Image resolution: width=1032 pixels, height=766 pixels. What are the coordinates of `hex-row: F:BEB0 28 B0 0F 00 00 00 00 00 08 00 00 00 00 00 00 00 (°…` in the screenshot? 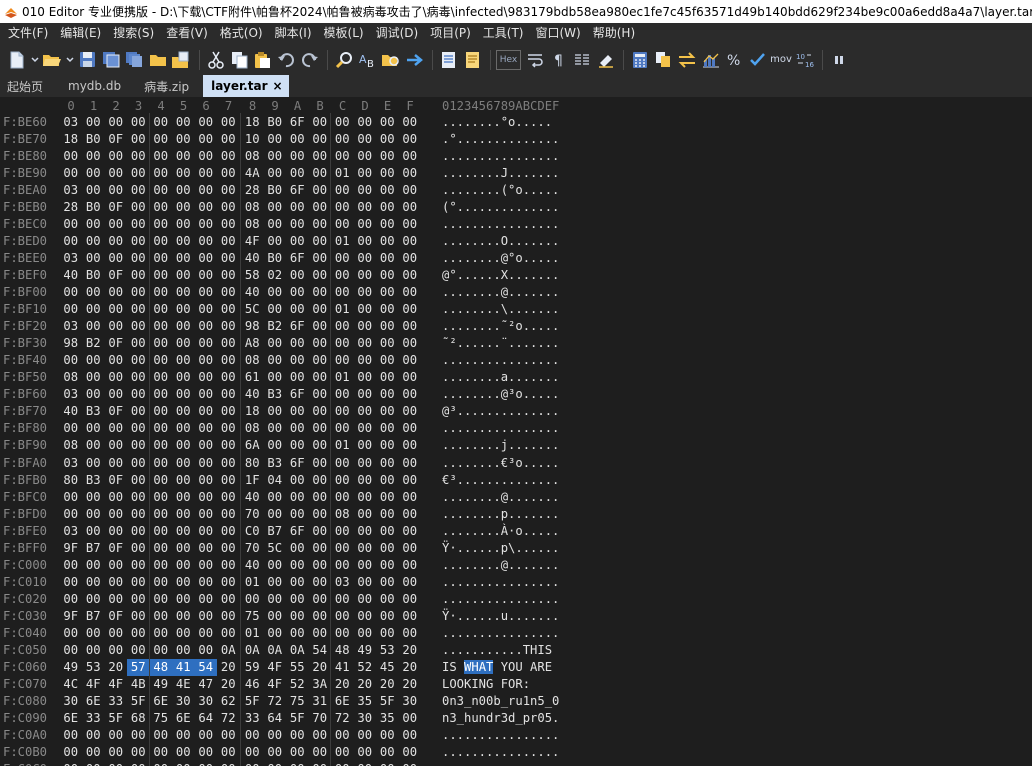 It's located at (516, 207).